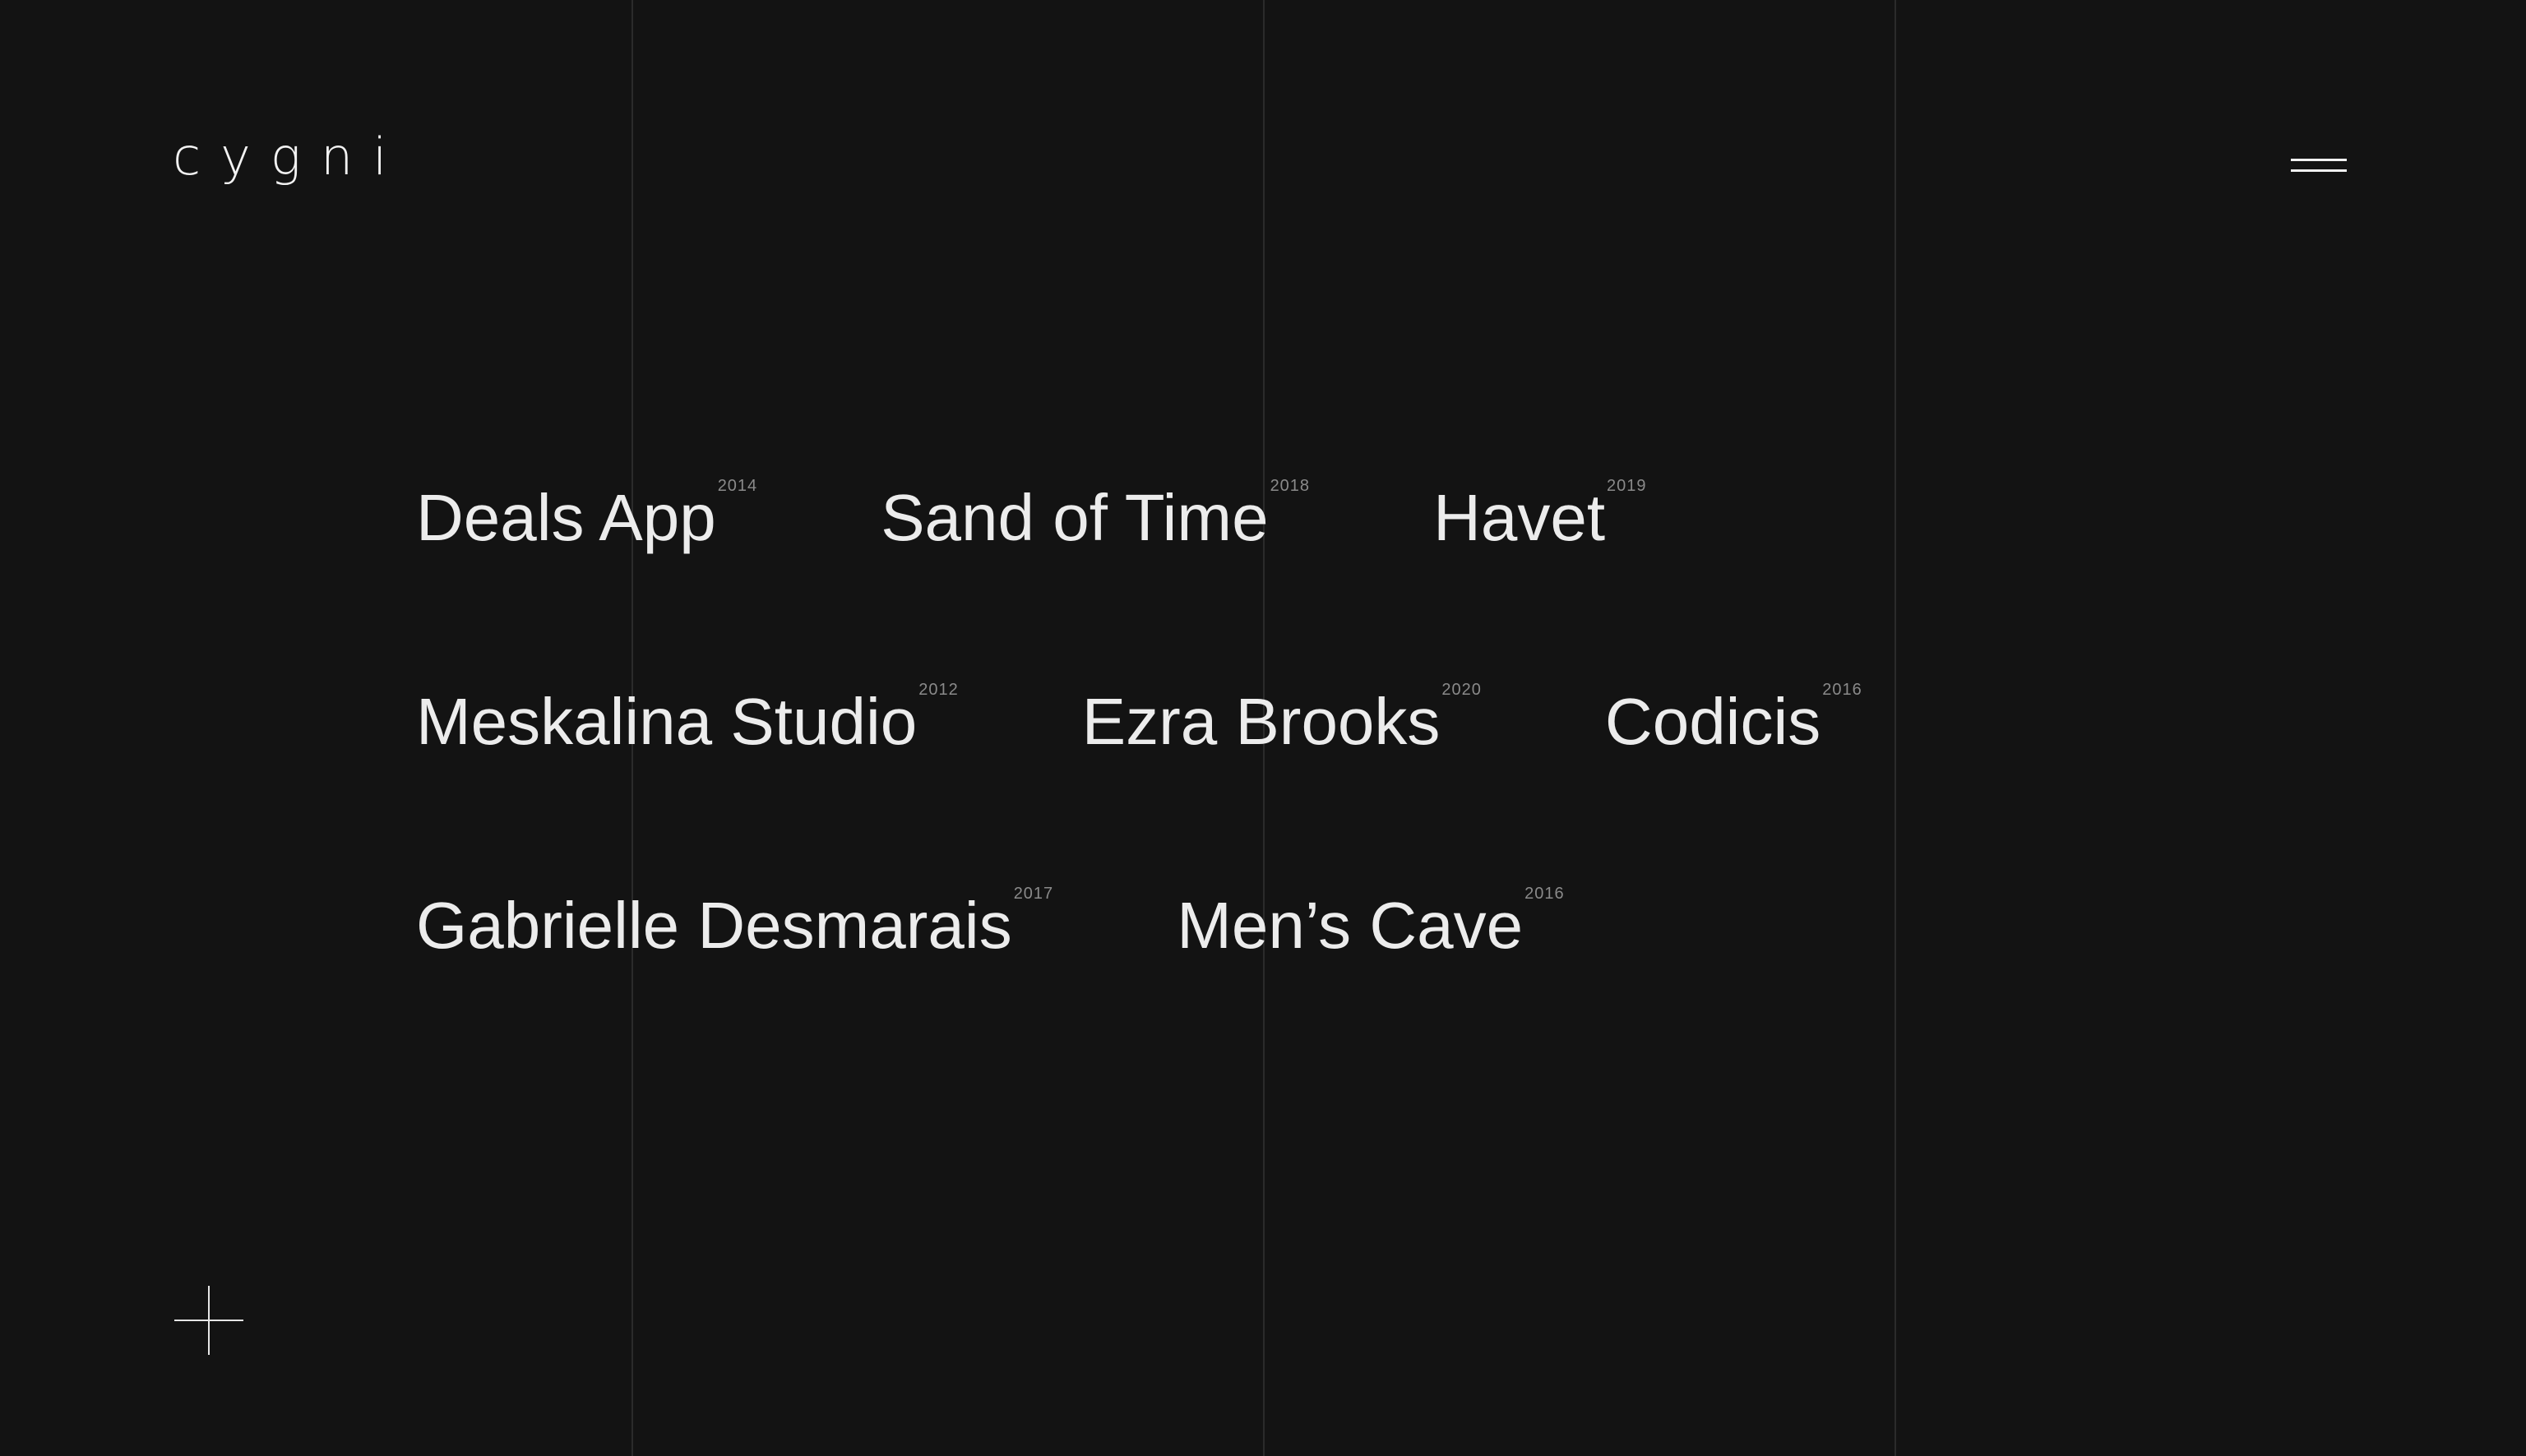  I want to click on project-name: Gabrielle Desmarais, so click(714, 925).